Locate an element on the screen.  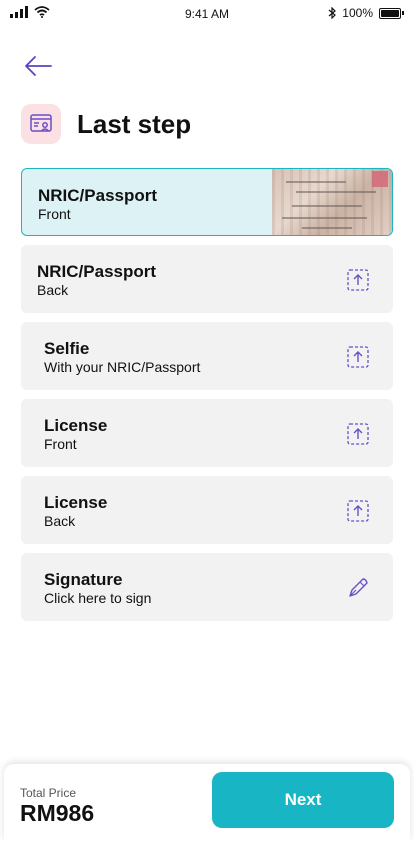
page-header: Last step is located at coordinates (106, 124).